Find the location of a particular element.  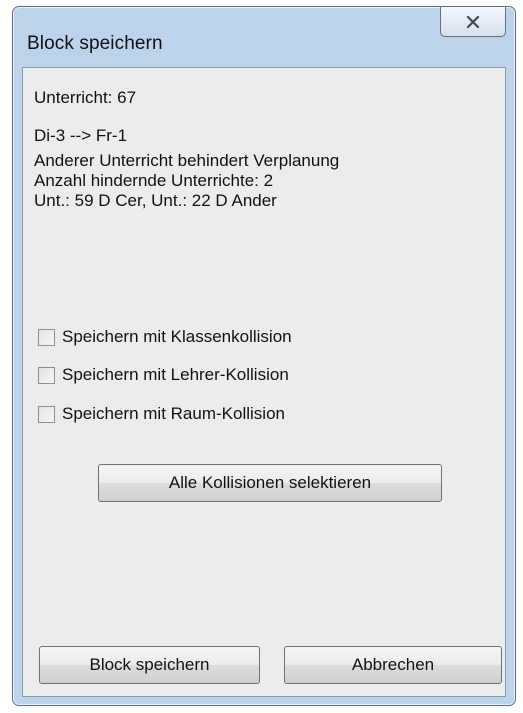

conflict-count: Anzahl hindernde Unterrichte: 2 is located at coordinates (154, 180).